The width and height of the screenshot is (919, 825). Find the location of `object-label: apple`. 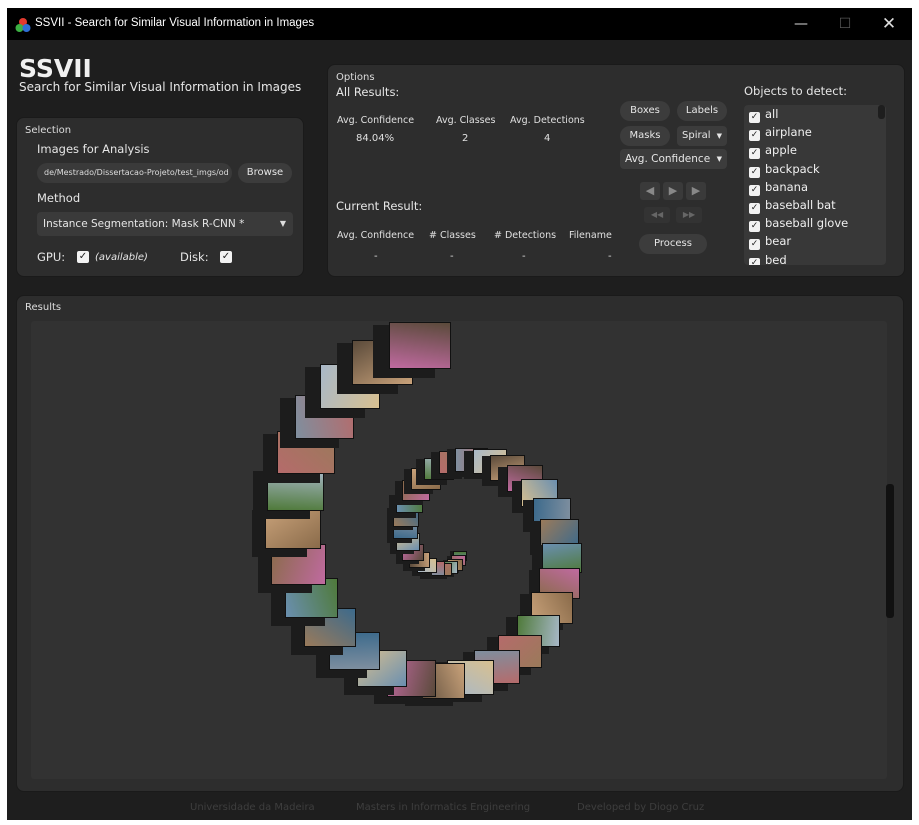

object-label: apple is located at coordinates (781, 150).